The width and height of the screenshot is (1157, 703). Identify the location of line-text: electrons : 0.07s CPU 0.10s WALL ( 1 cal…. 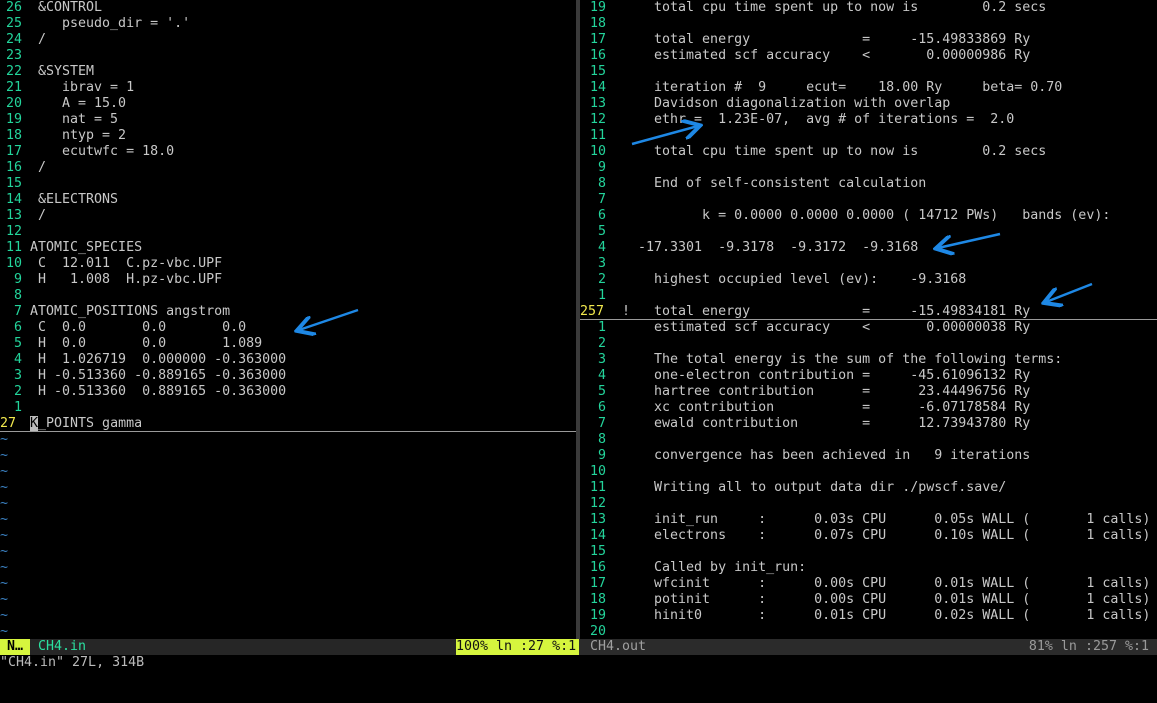
(886, 536).